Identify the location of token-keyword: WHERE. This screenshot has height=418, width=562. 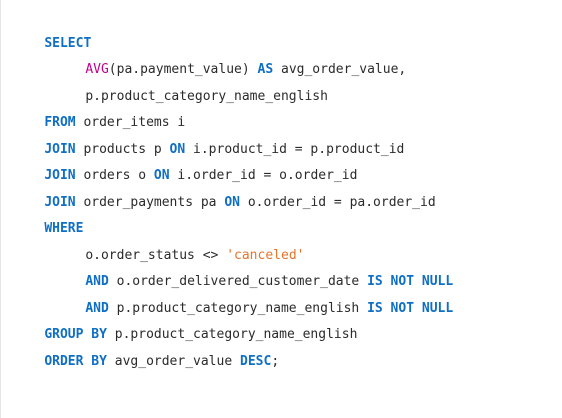
(64, 228).